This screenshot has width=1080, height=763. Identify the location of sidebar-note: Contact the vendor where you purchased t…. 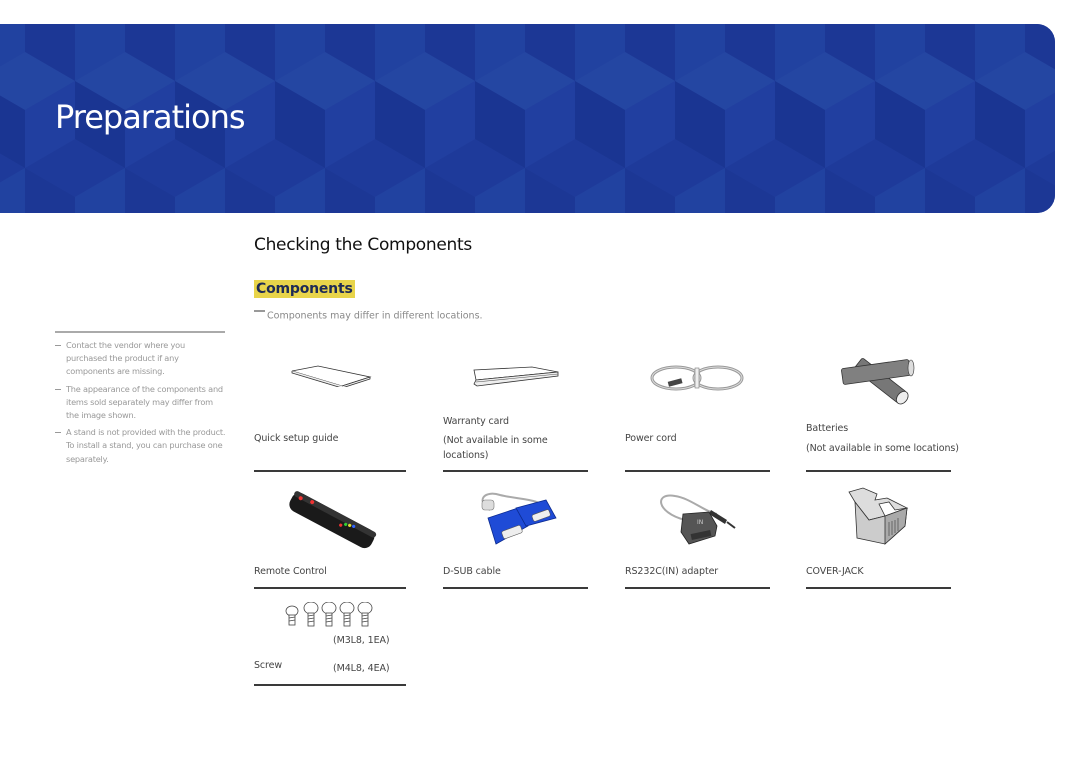
(141, 359).